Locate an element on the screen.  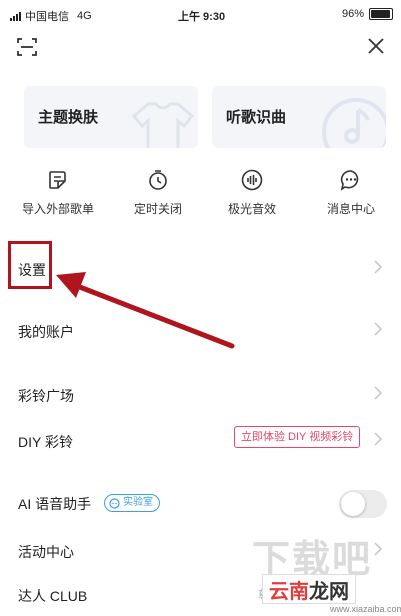
timer-label: 定时关闭 is located at coordinates (157, 209).